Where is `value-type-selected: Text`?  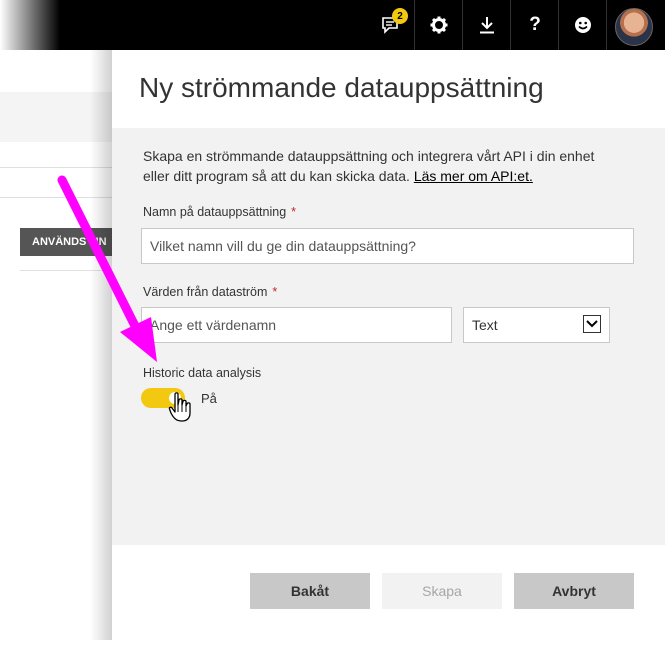
value-type-selected: Text is located at coordinates (485, 325).